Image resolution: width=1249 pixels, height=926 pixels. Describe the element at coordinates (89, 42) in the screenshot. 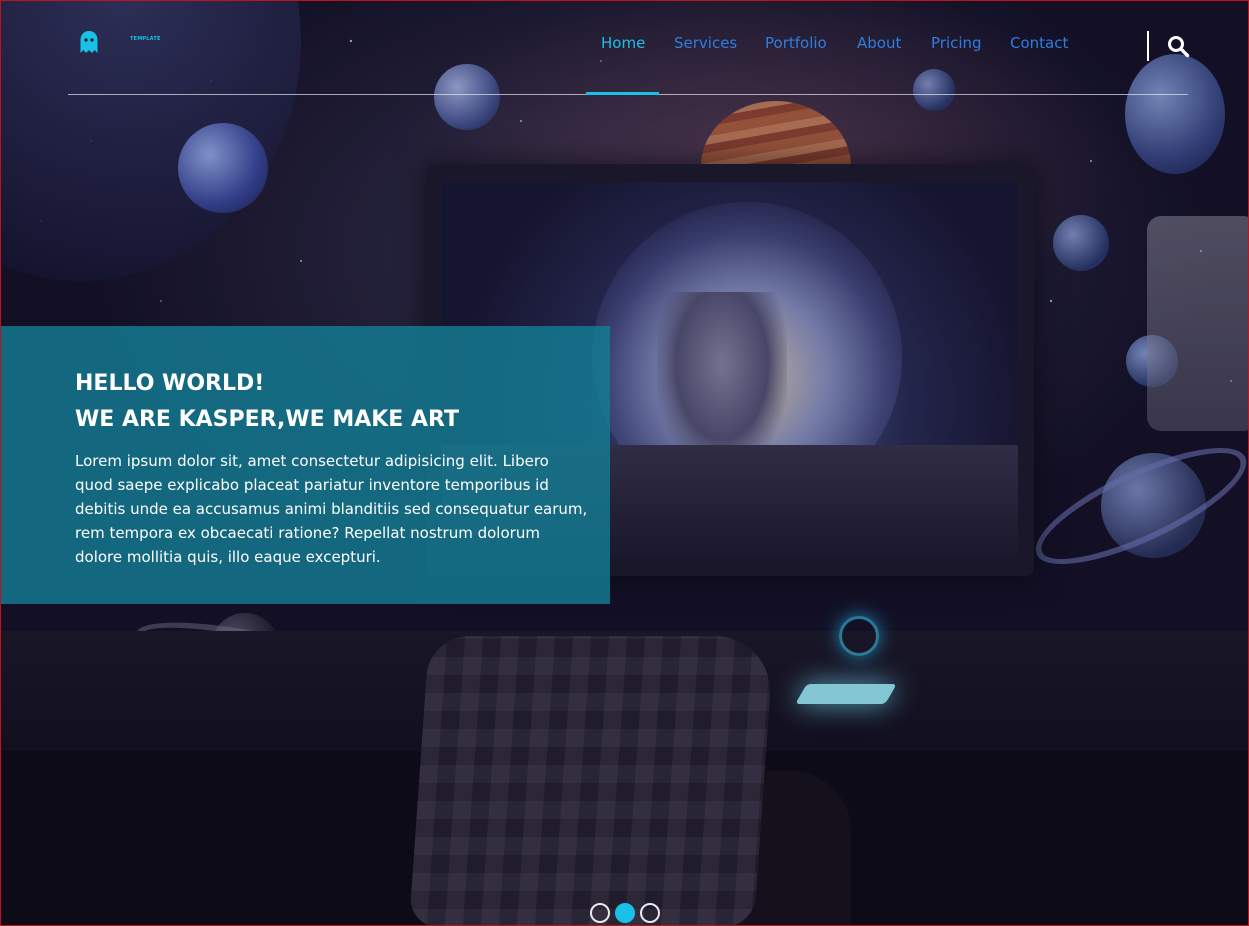

I see `ghost-icon` at that location.